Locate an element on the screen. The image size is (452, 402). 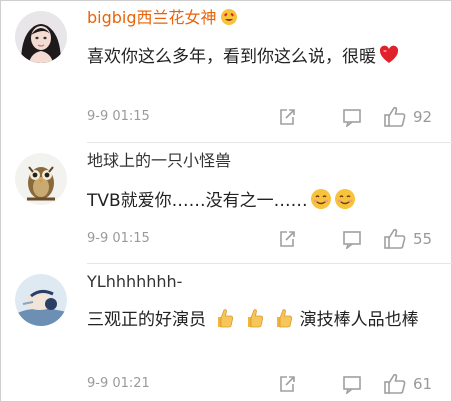
comment-text-part-1: 三观正的好演员 is located at coordinates (146, 320).